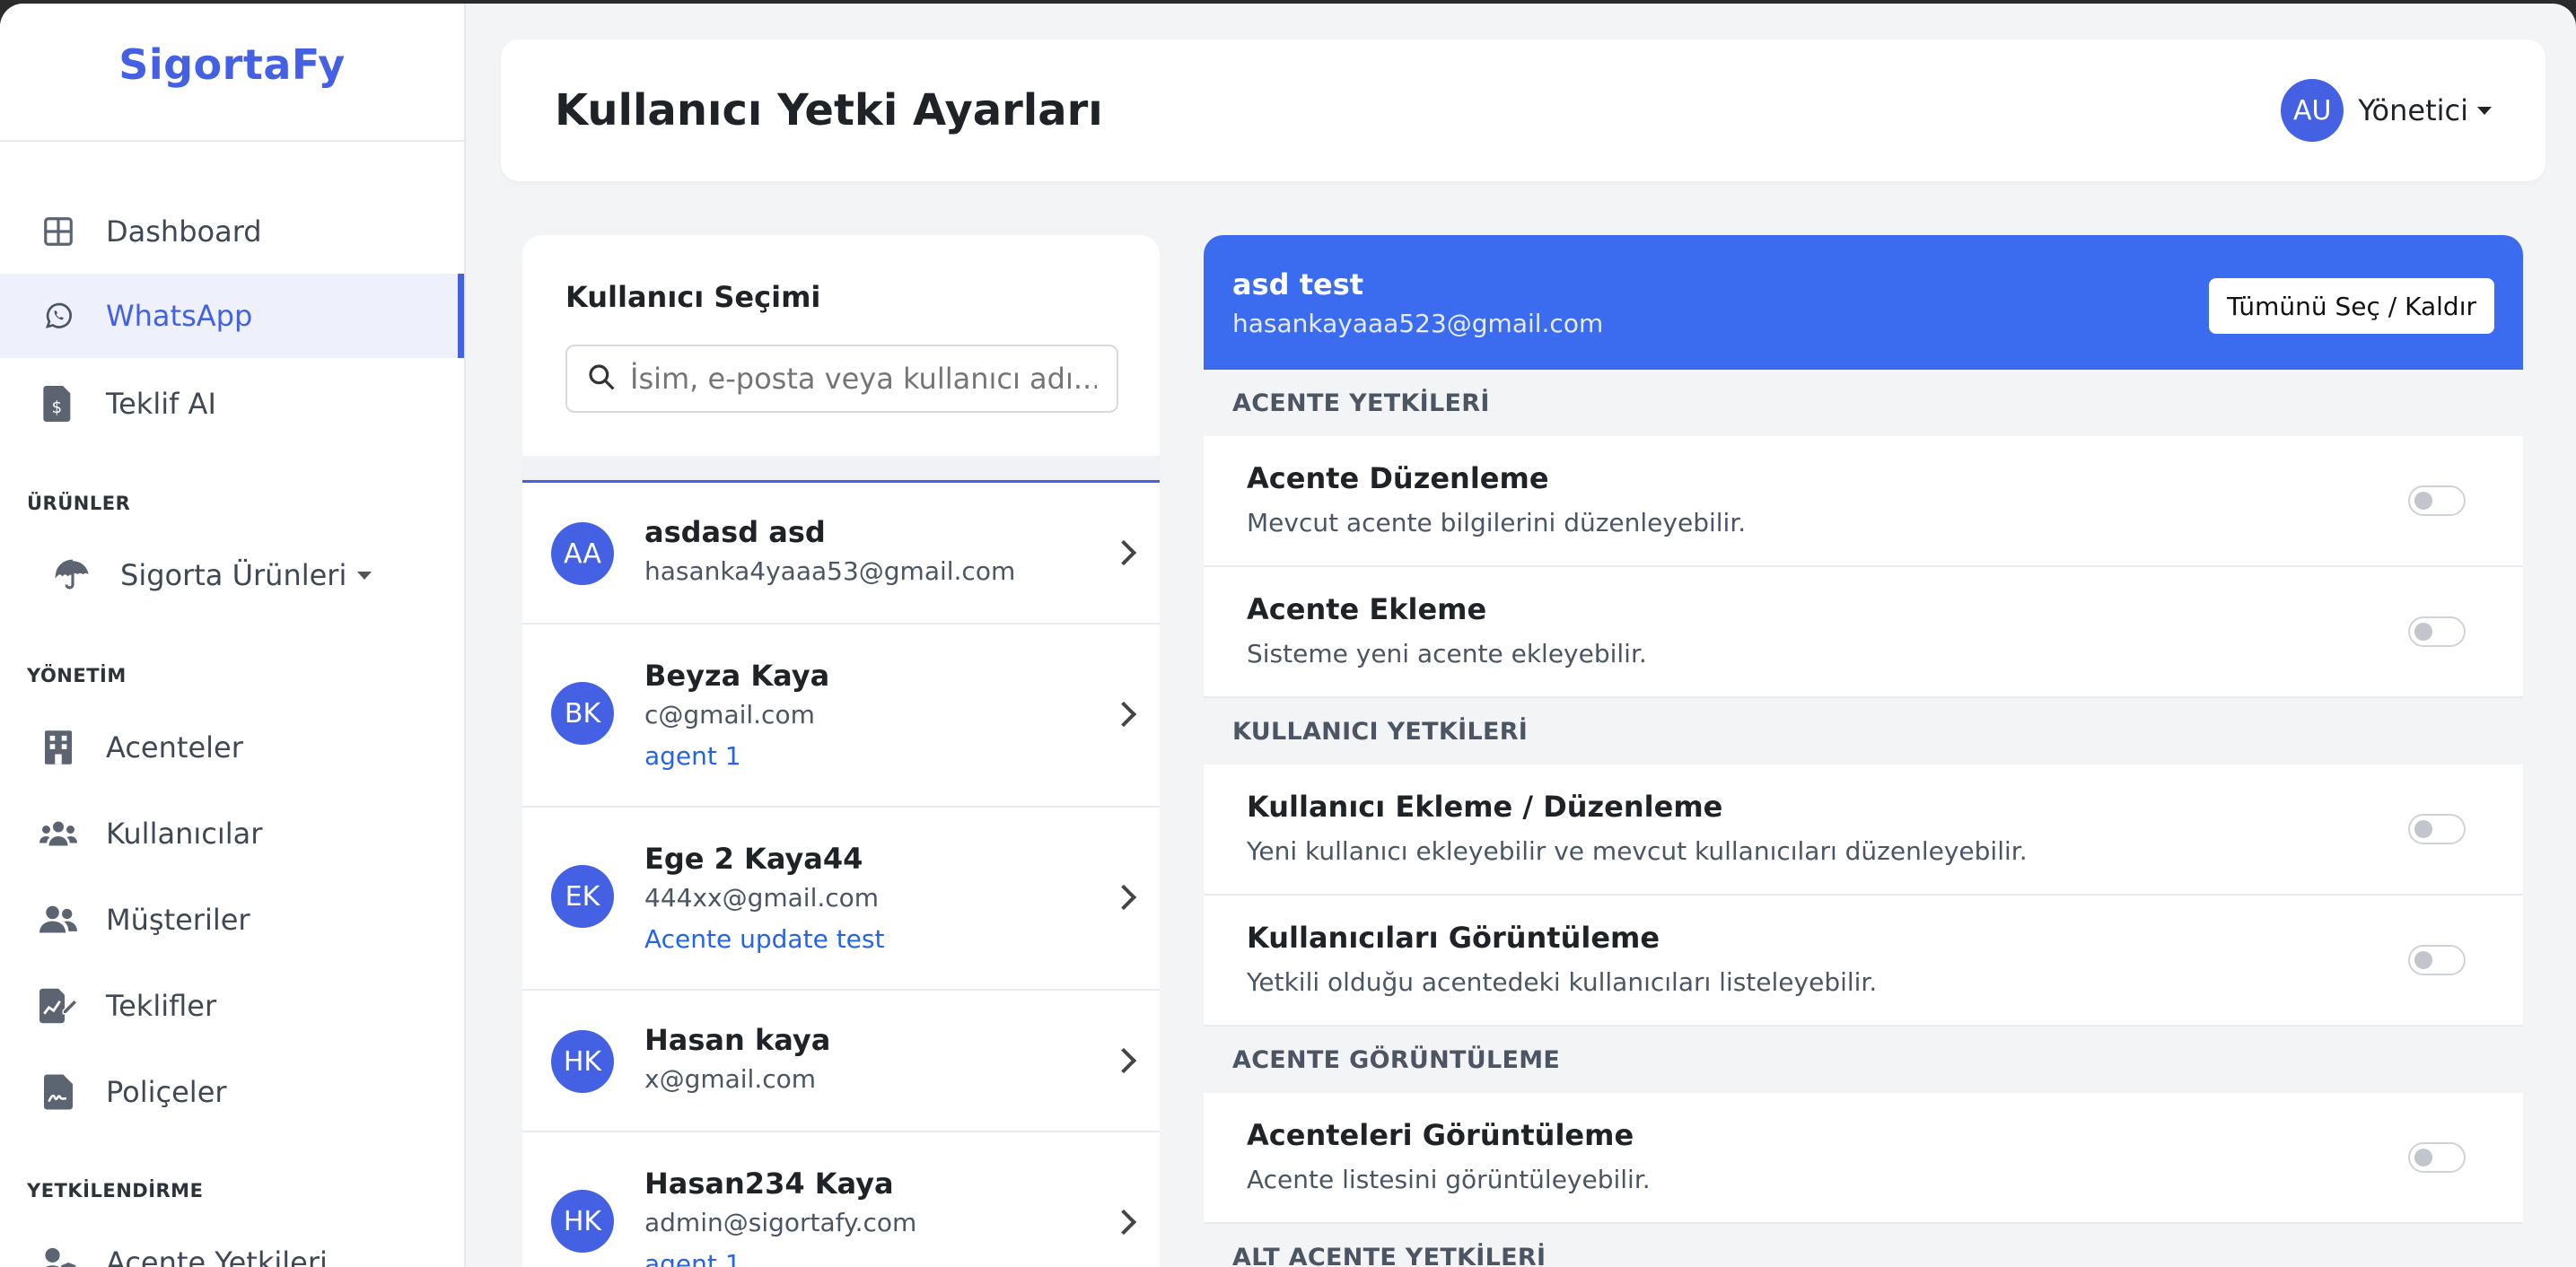 This screenshot has width=2576, height=1267. What do you see at coordinates (1523, 110) in the screenshot?
I see `top-header: Kullanıcı Yetki Ayarları AU Yönetici` at bounding box center [1523, 110].